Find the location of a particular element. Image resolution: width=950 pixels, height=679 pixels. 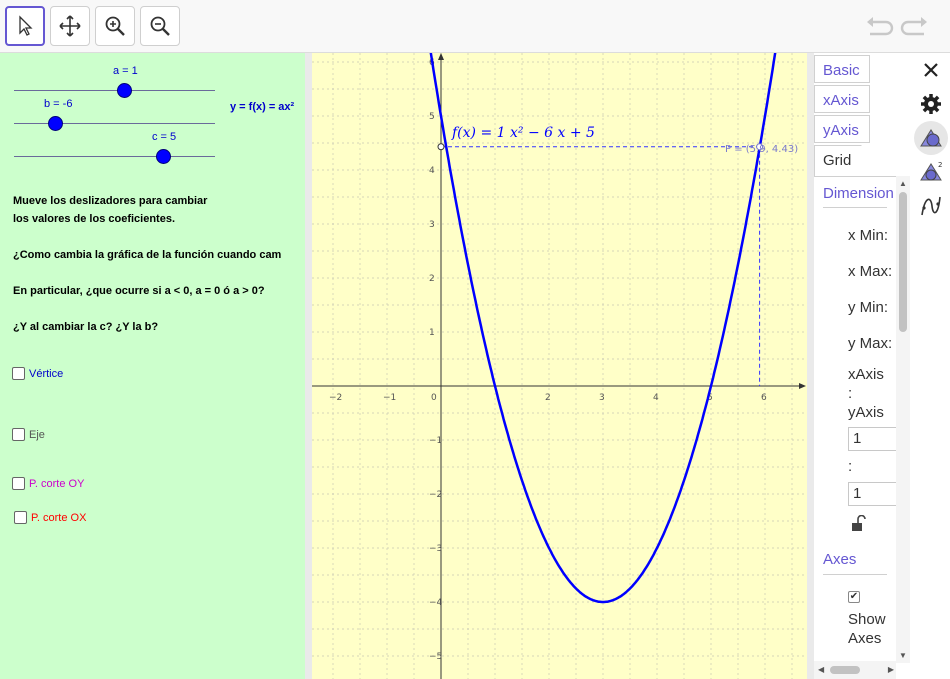

x-tick-label: 6 is located at coordinates (764, 398).